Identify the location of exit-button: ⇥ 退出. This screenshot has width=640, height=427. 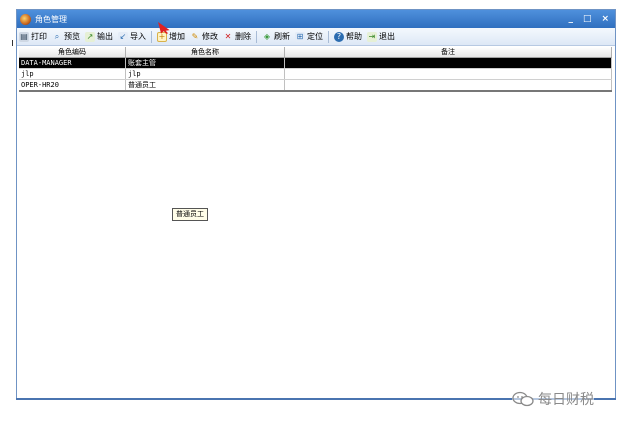
(381, 36).